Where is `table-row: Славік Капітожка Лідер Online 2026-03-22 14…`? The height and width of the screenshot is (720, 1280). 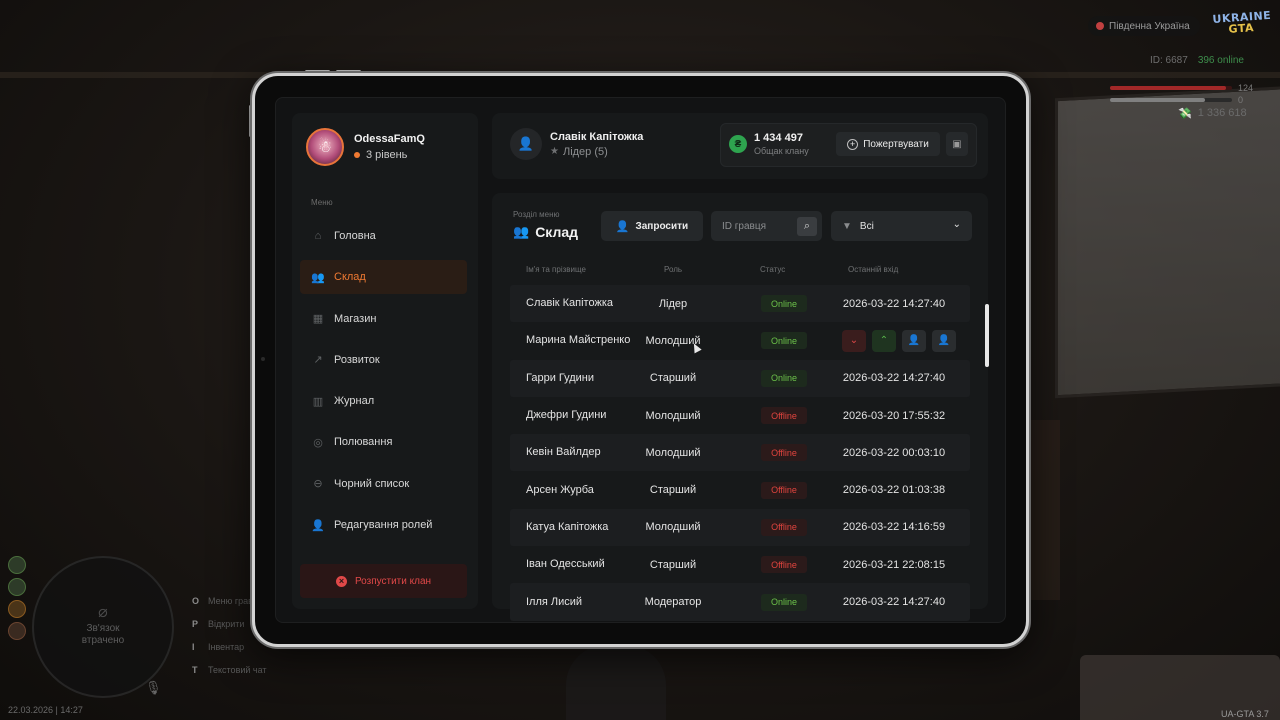 table-row: Славік Капітожка Лідер Online 2026-03-22 14… is located at coordinates (740, 304).